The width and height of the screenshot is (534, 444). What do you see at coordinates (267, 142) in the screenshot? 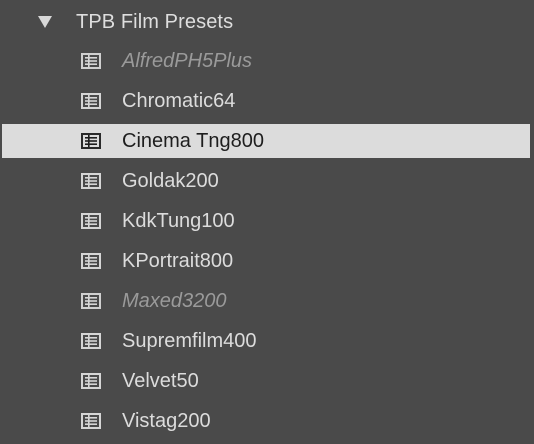
I see `preset-item: Cinema Tng800` at bounding box center [267, 142].